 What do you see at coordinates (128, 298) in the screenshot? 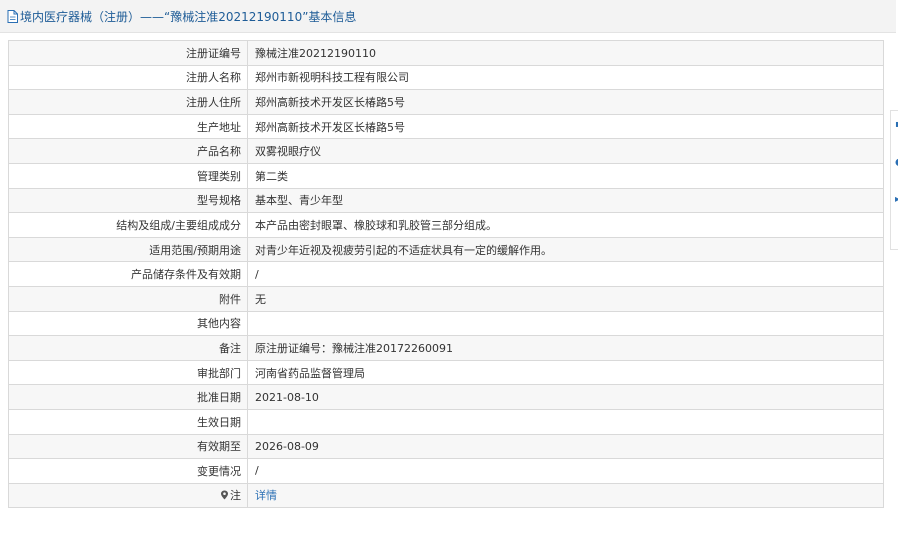
I see `row-label-attachment: 附件` at bounding box center [128, 298].